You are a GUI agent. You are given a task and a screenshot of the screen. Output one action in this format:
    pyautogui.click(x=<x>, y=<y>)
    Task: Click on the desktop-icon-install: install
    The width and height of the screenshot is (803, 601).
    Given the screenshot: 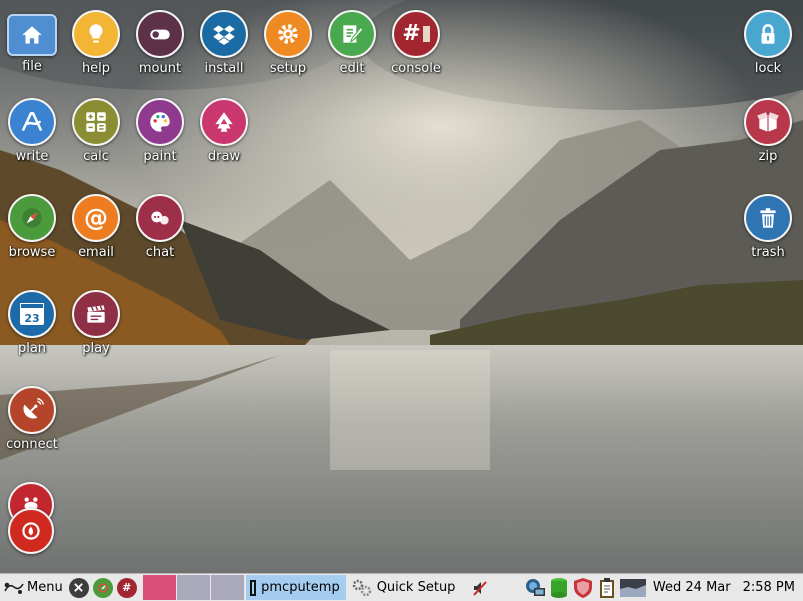 What is the action you would take?
    pyautogui.click(x=224, y=43)
    